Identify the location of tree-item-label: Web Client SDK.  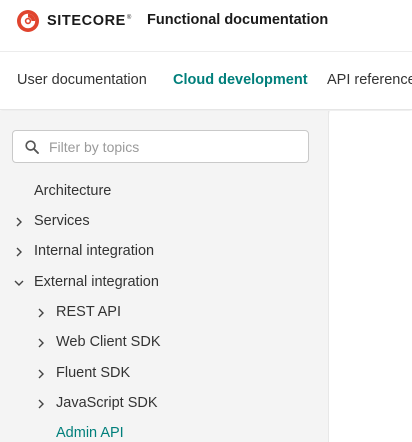
(108, 342).